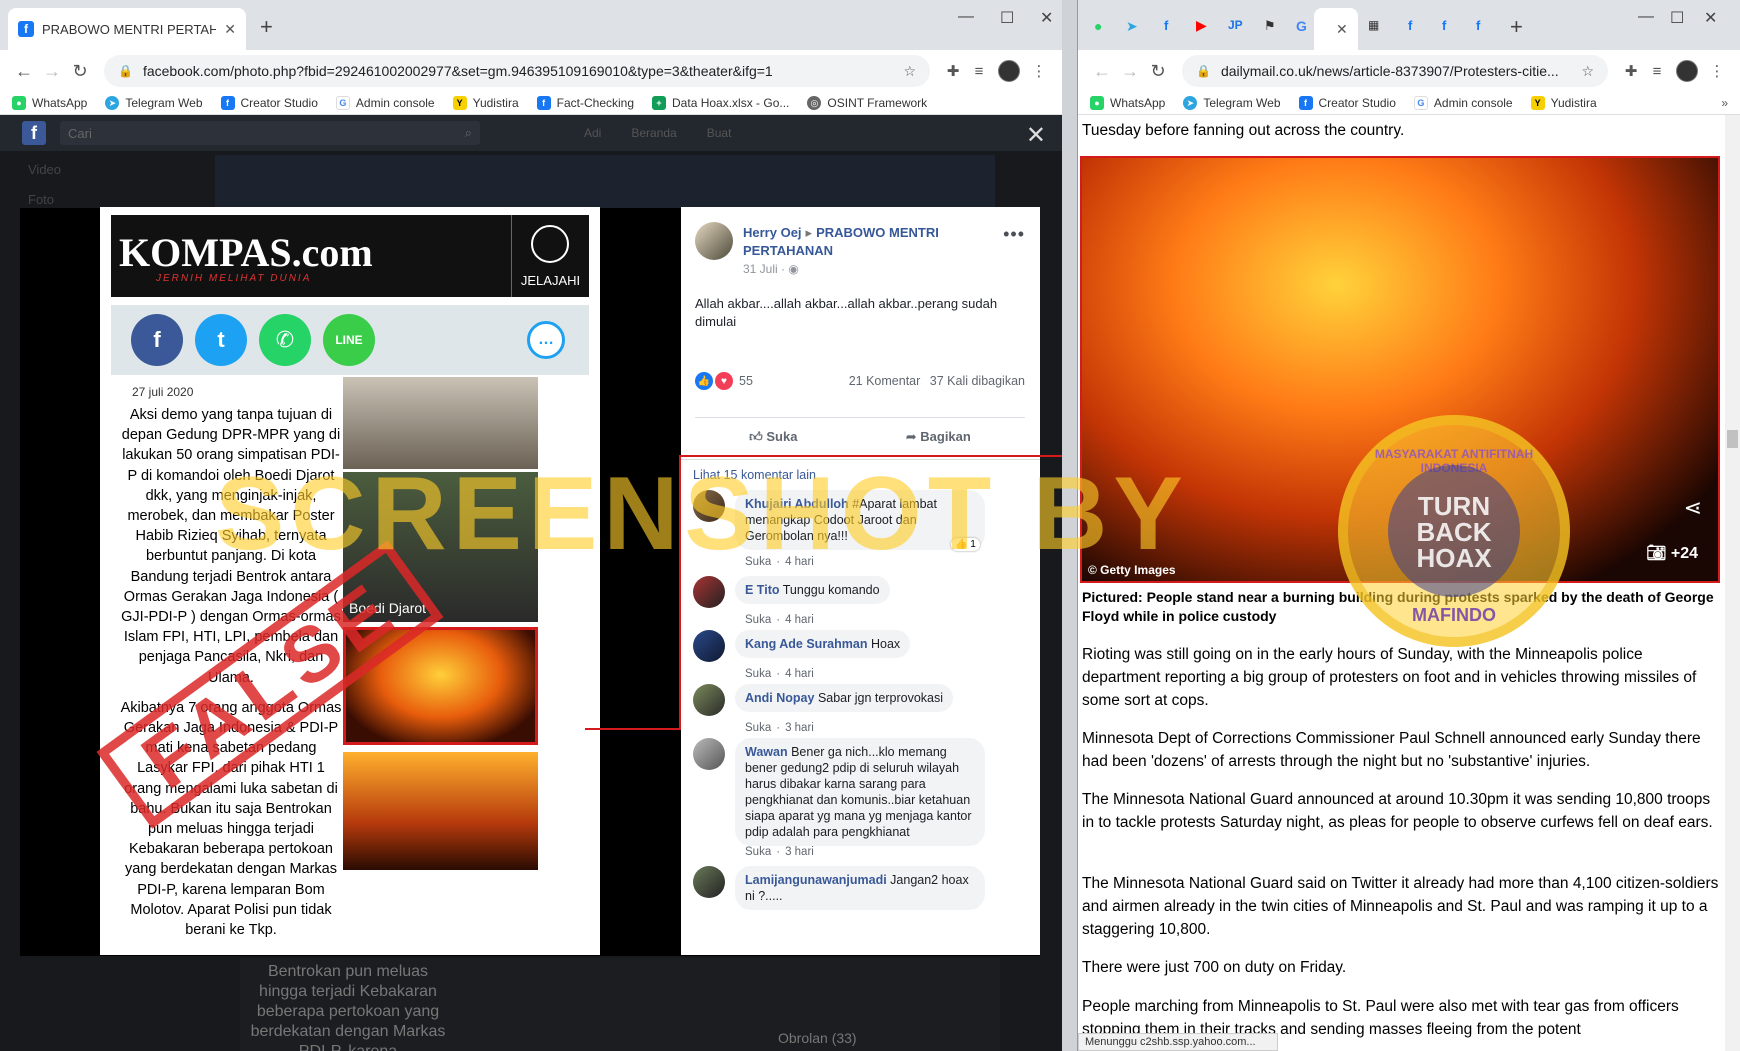  Describe the element at coordinates (754, 475) in the screenshot. I see `more-comments-link: Lihat 15 komentar lain` at that location.